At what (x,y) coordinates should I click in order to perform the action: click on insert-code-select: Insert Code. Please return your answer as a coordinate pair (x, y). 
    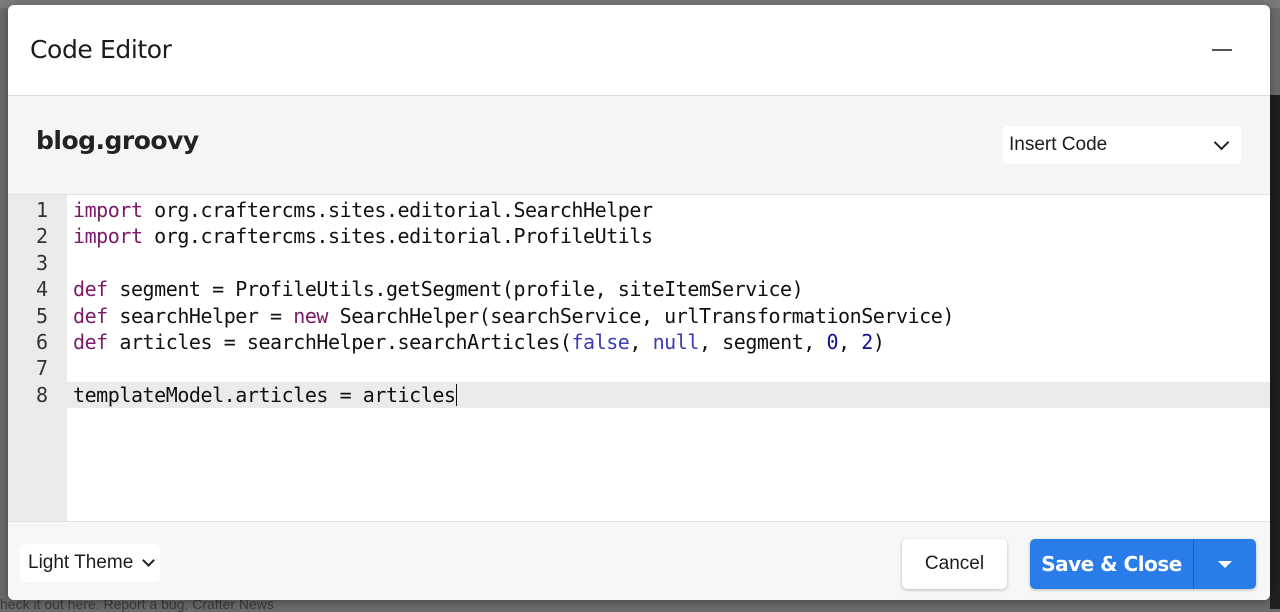
    Looking at the image, I should click on (1122, 145).